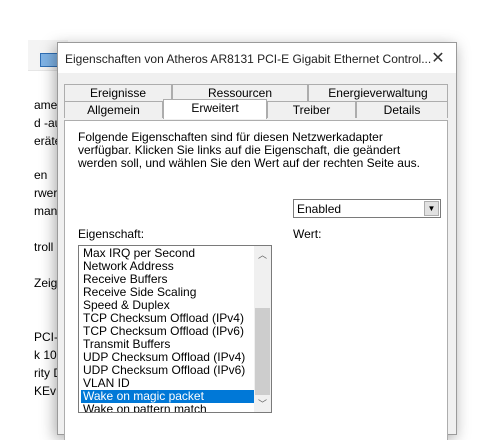  Describe the element at coordinates (311, 109) in the screenshot. I see `tab-treiber: Treiber` at that location.